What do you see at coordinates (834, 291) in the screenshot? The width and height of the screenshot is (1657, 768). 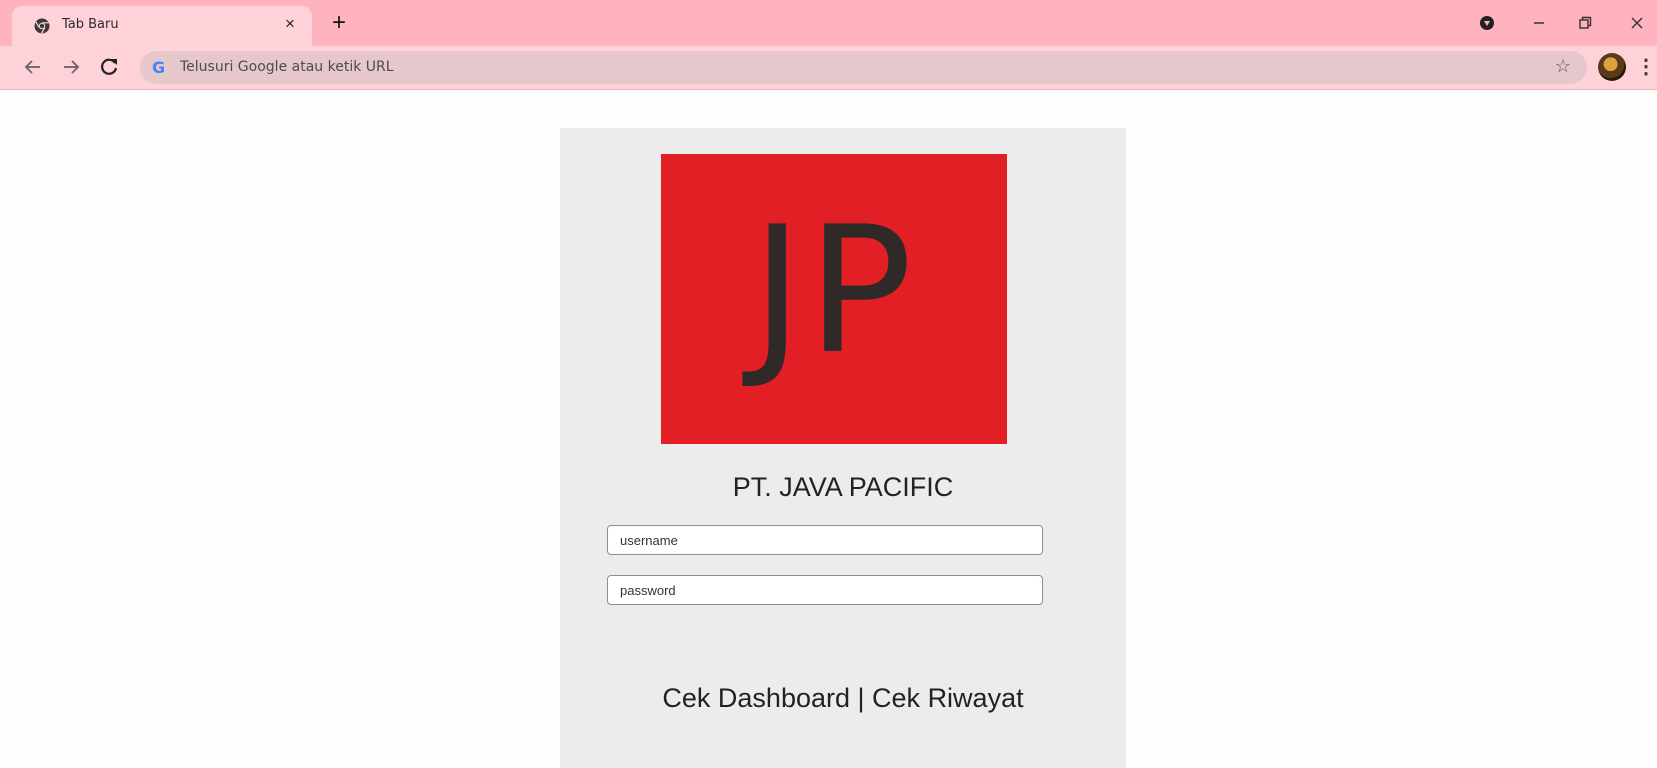 I see `logo-text: JP` at bounding box center [834, 291].